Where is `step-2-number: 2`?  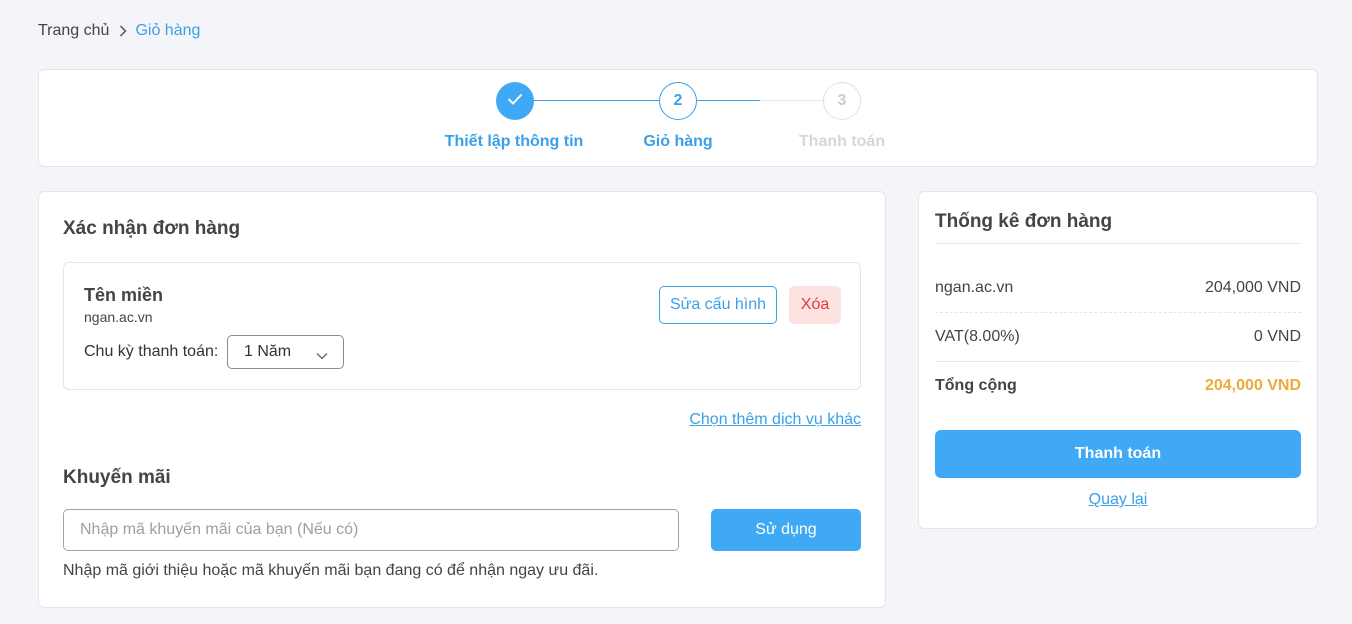
step-2-number: 2 is located at coordinates (678, 100).